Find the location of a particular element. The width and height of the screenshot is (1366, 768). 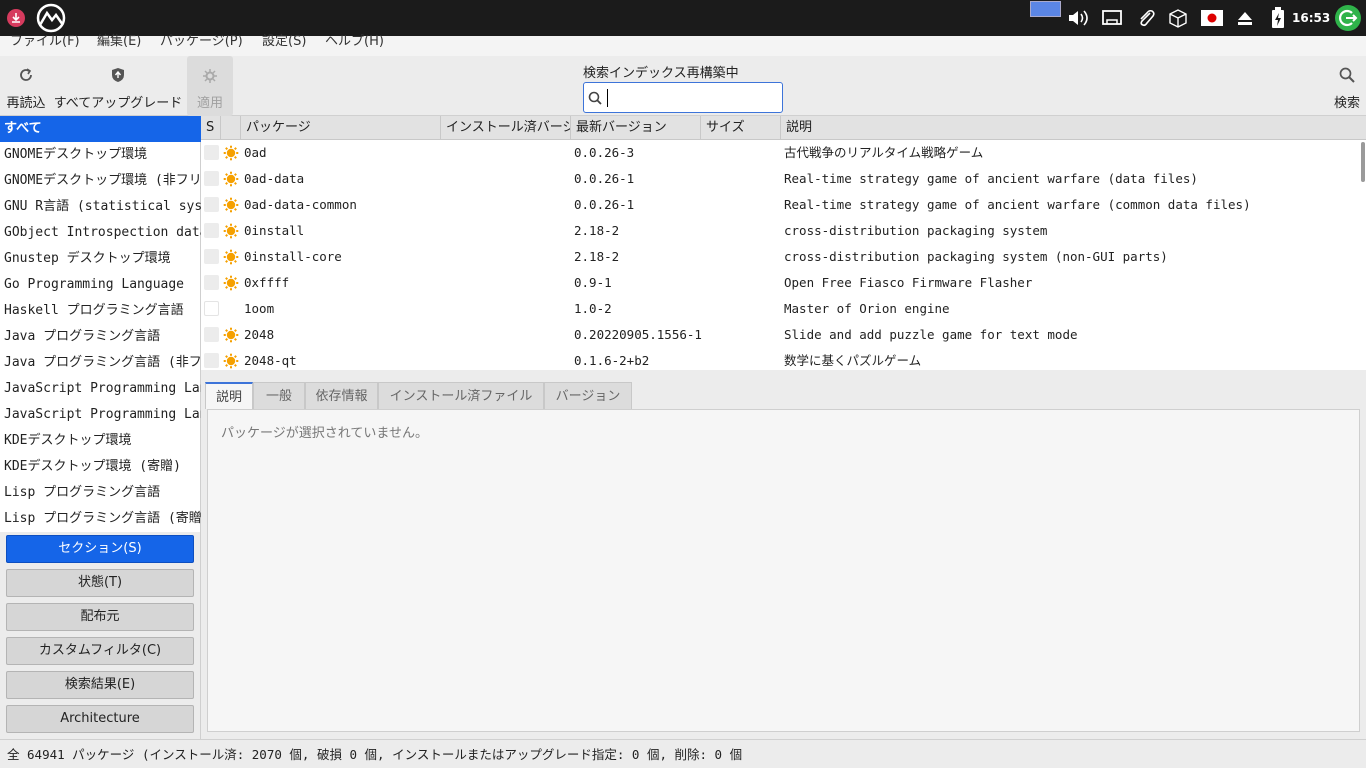

menu-edit: 編集(E) is located at coordinates (119, 39).